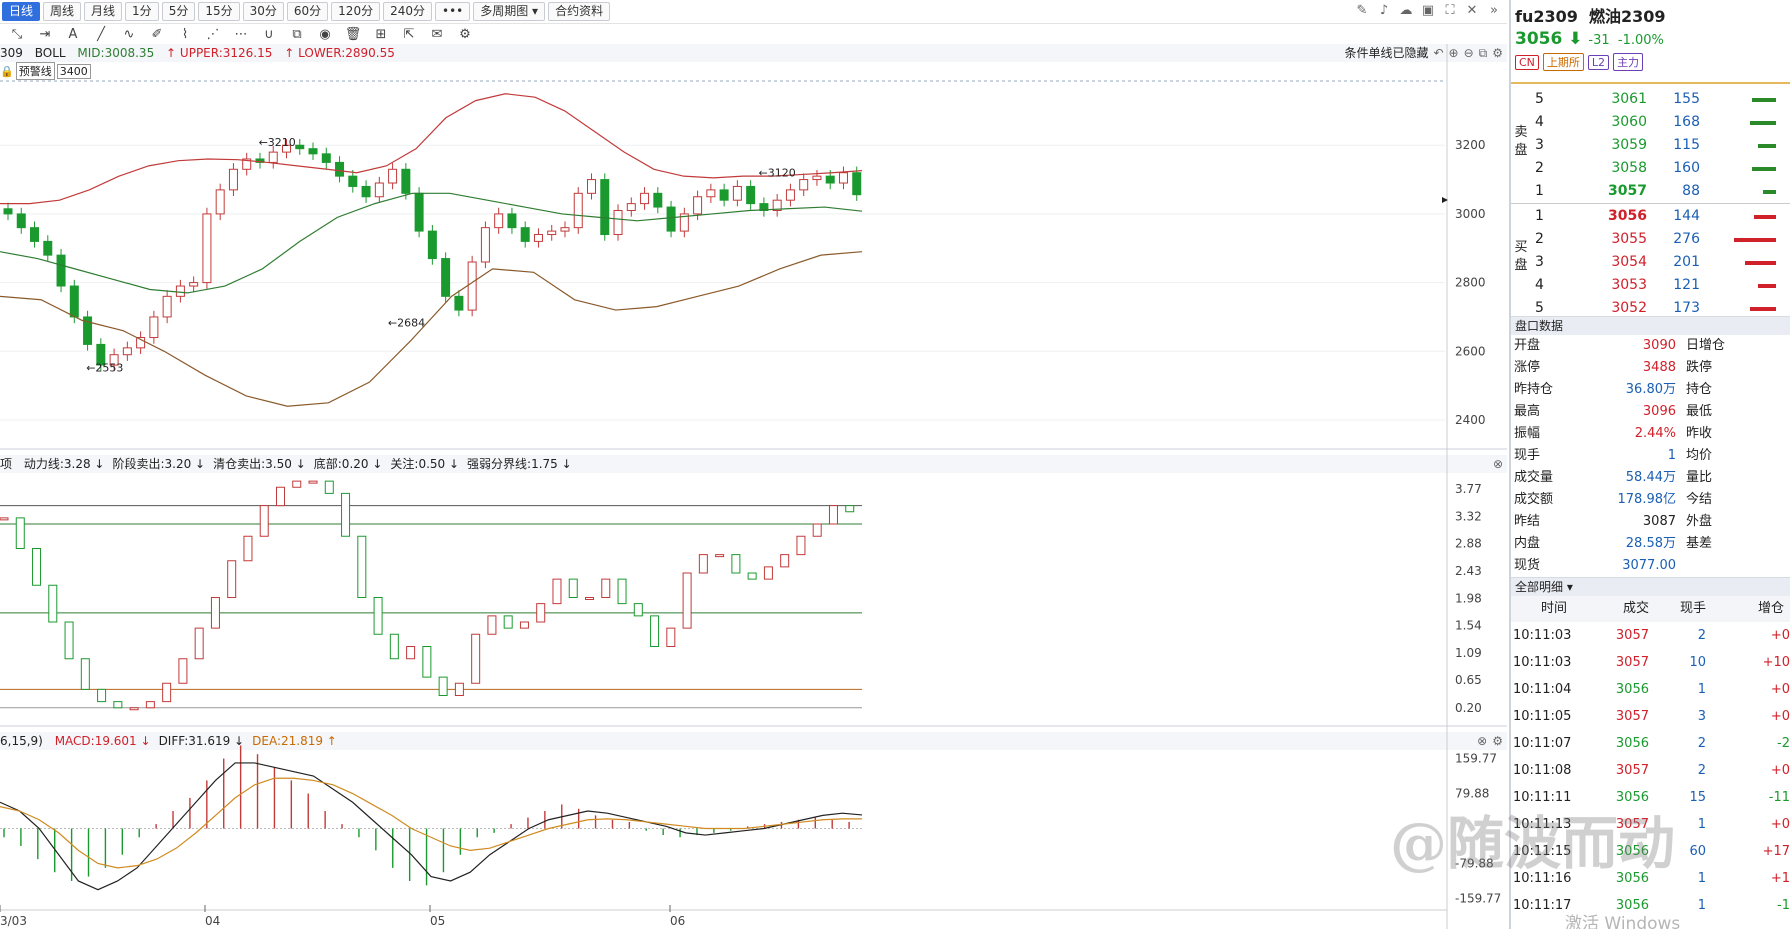 Image resolution: width=1790 pixels, height=929 pixels. What do you see at coordinates (1623, 921) in the screenshot?
I see `activate-windows-notice: 激活 Windows` at bounding box center [1623, 921].